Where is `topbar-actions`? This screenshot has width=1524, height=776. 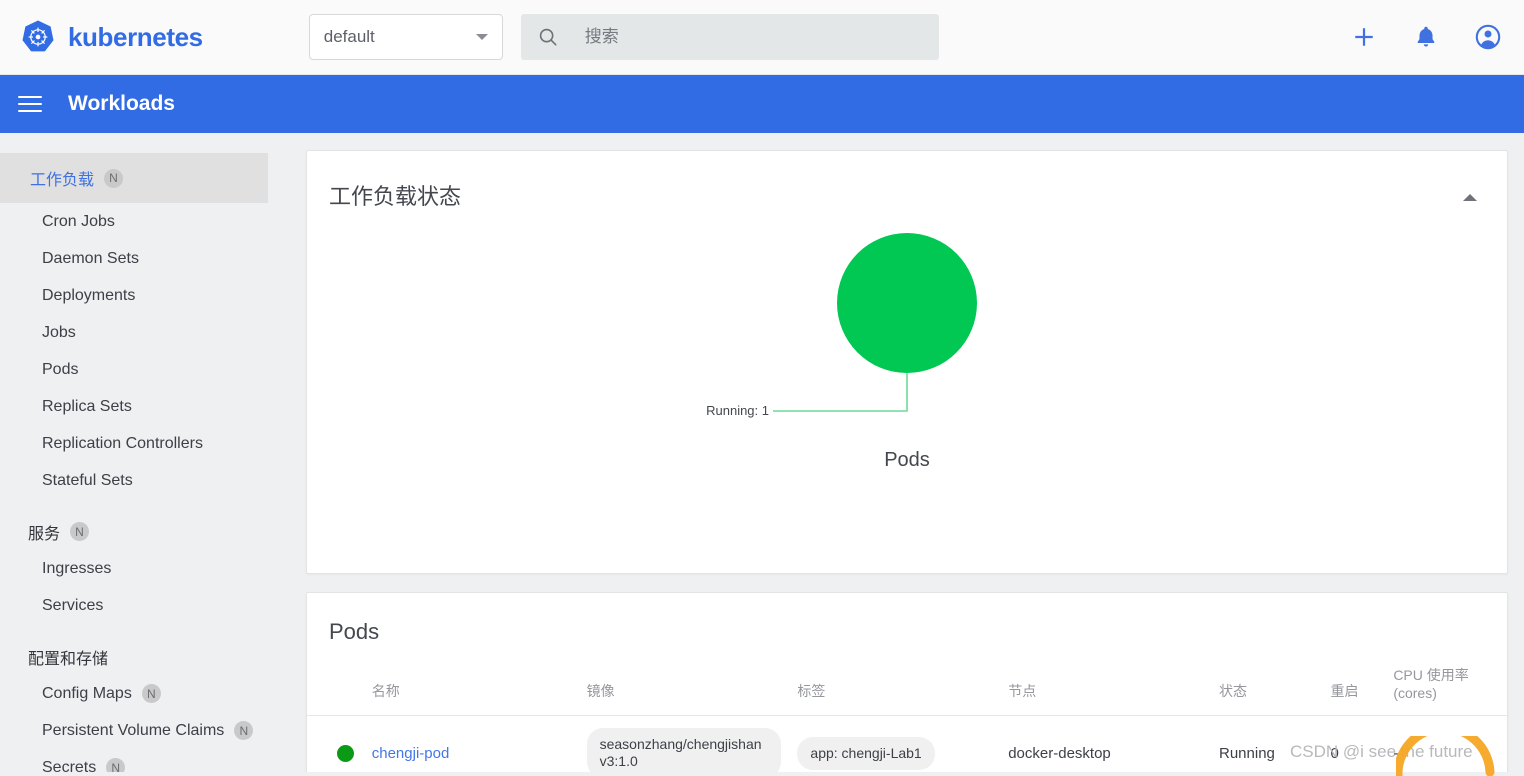 topbar-actions is located at coordinates (1426, 37).